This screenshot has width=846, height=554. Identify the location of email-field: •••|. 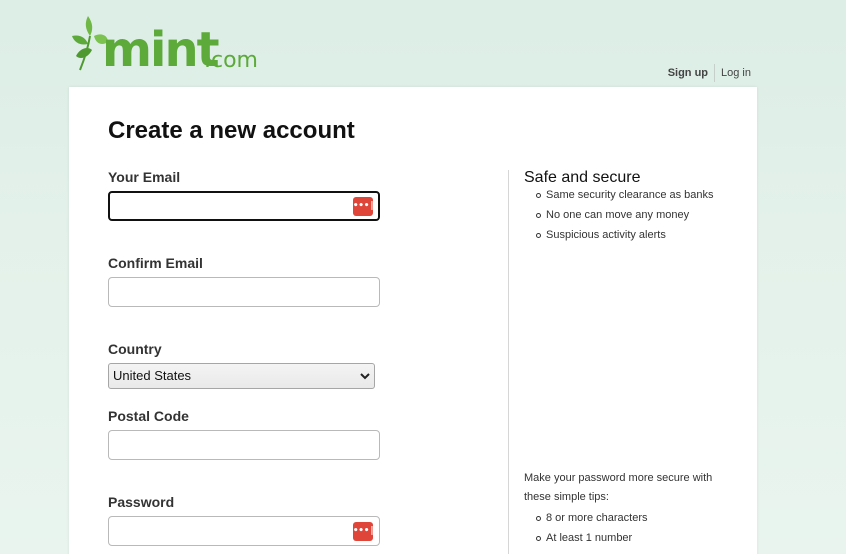
(244, 206).